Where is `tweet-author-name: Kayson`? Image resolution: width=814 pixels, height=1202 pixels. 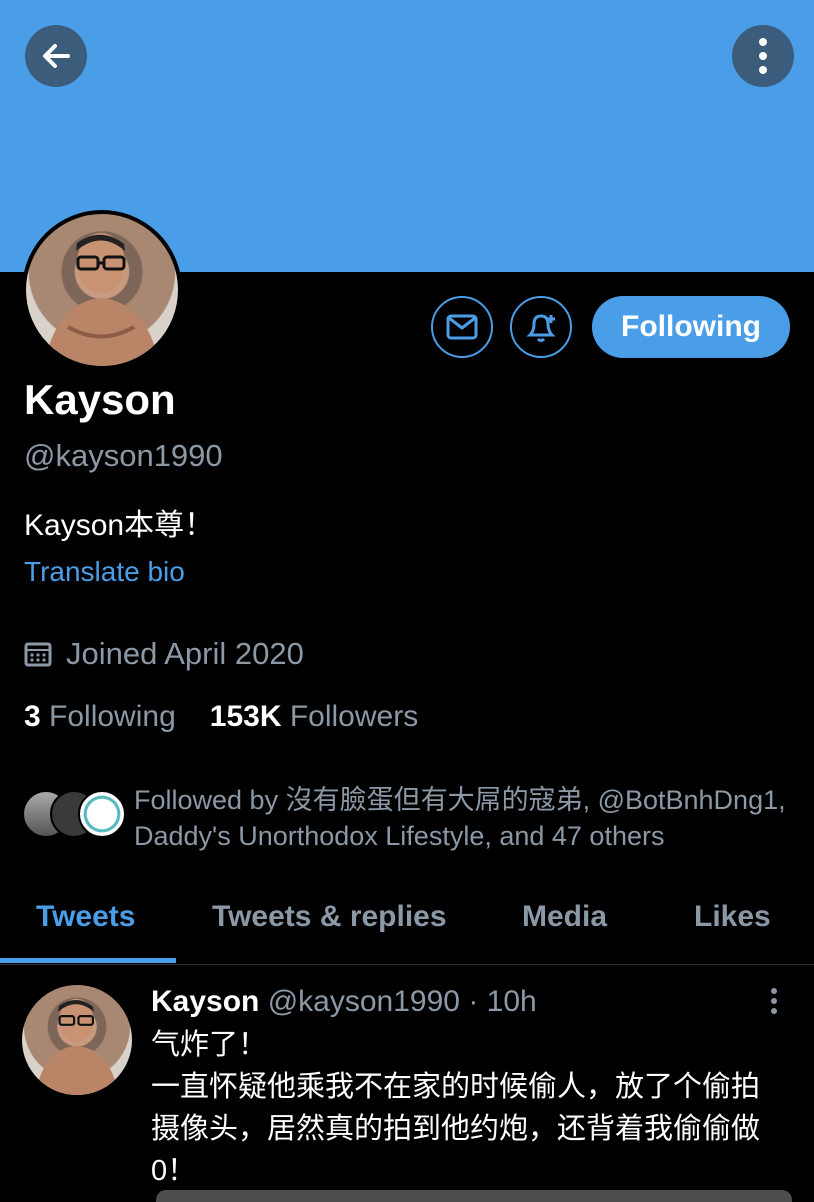
tweet-author-name: Kayson is located at coordinates (205, 1001).